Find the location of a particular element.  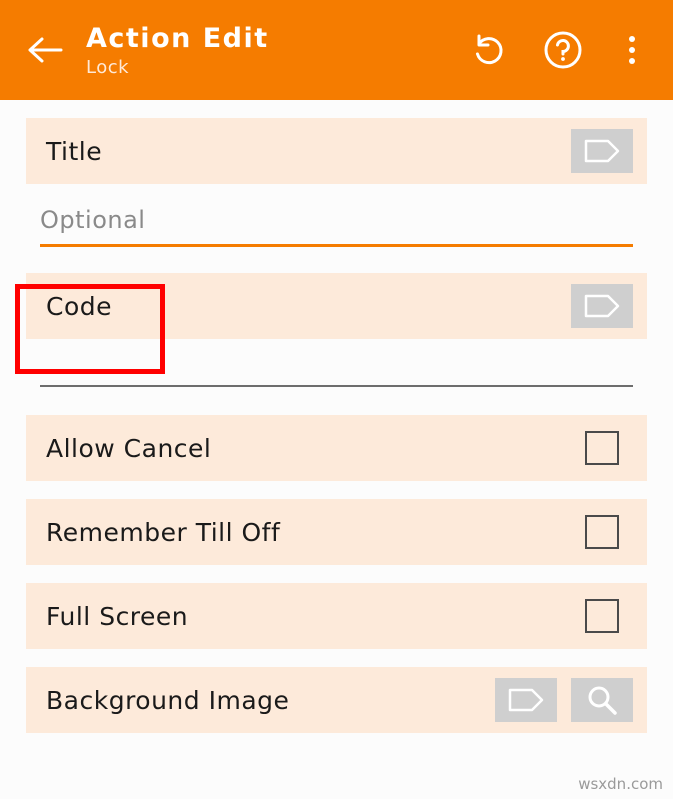

code-divider-wrap is located at coordinates (336, 363).